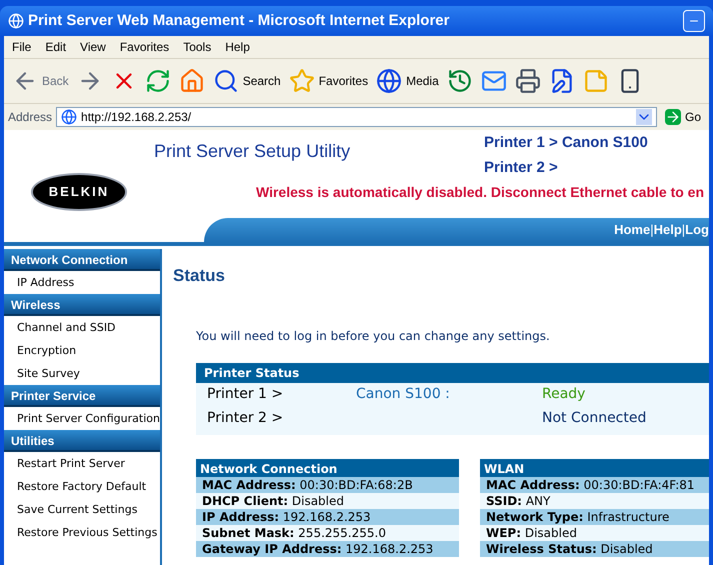 This screenshot has width=713, height=565. What do you see at coordinates (682, 117) in the screenshot?
I see `go-button: Go` at bounding box center [682, 117].